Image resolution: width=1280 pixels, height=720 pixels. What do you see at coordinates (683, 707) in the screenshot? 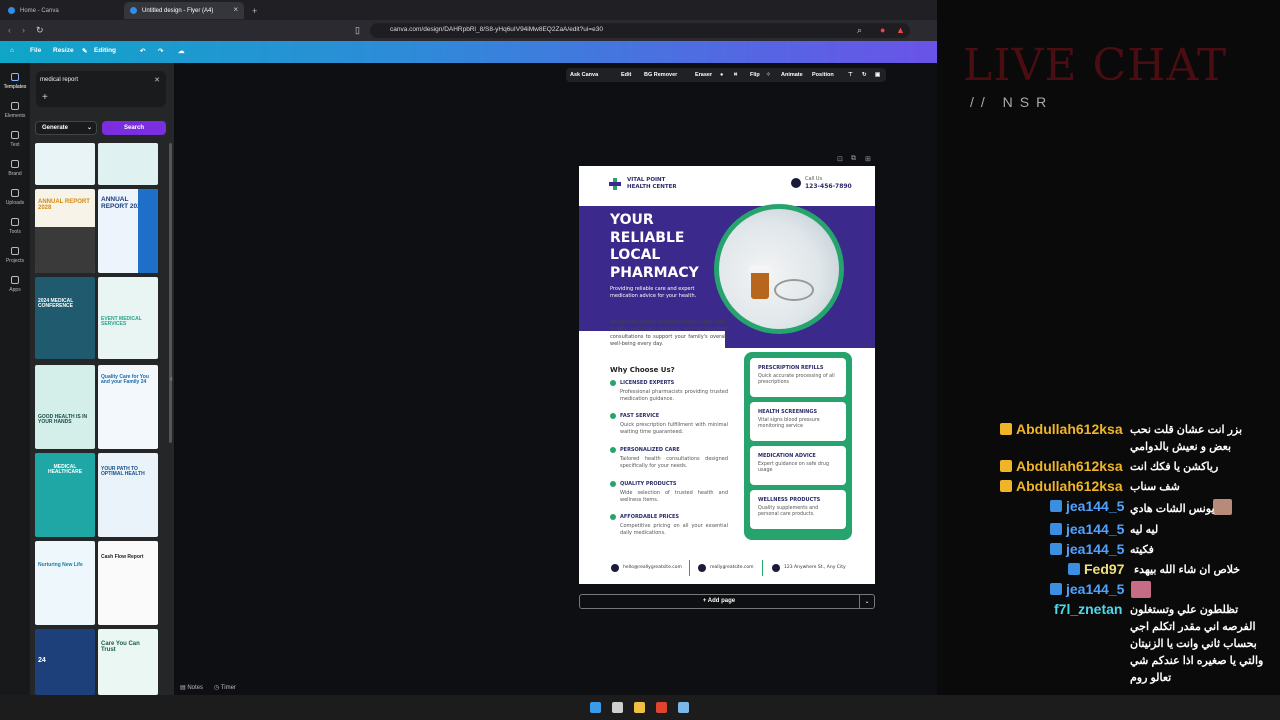
I see `notepad-icon` at bounding box center [683, 707].